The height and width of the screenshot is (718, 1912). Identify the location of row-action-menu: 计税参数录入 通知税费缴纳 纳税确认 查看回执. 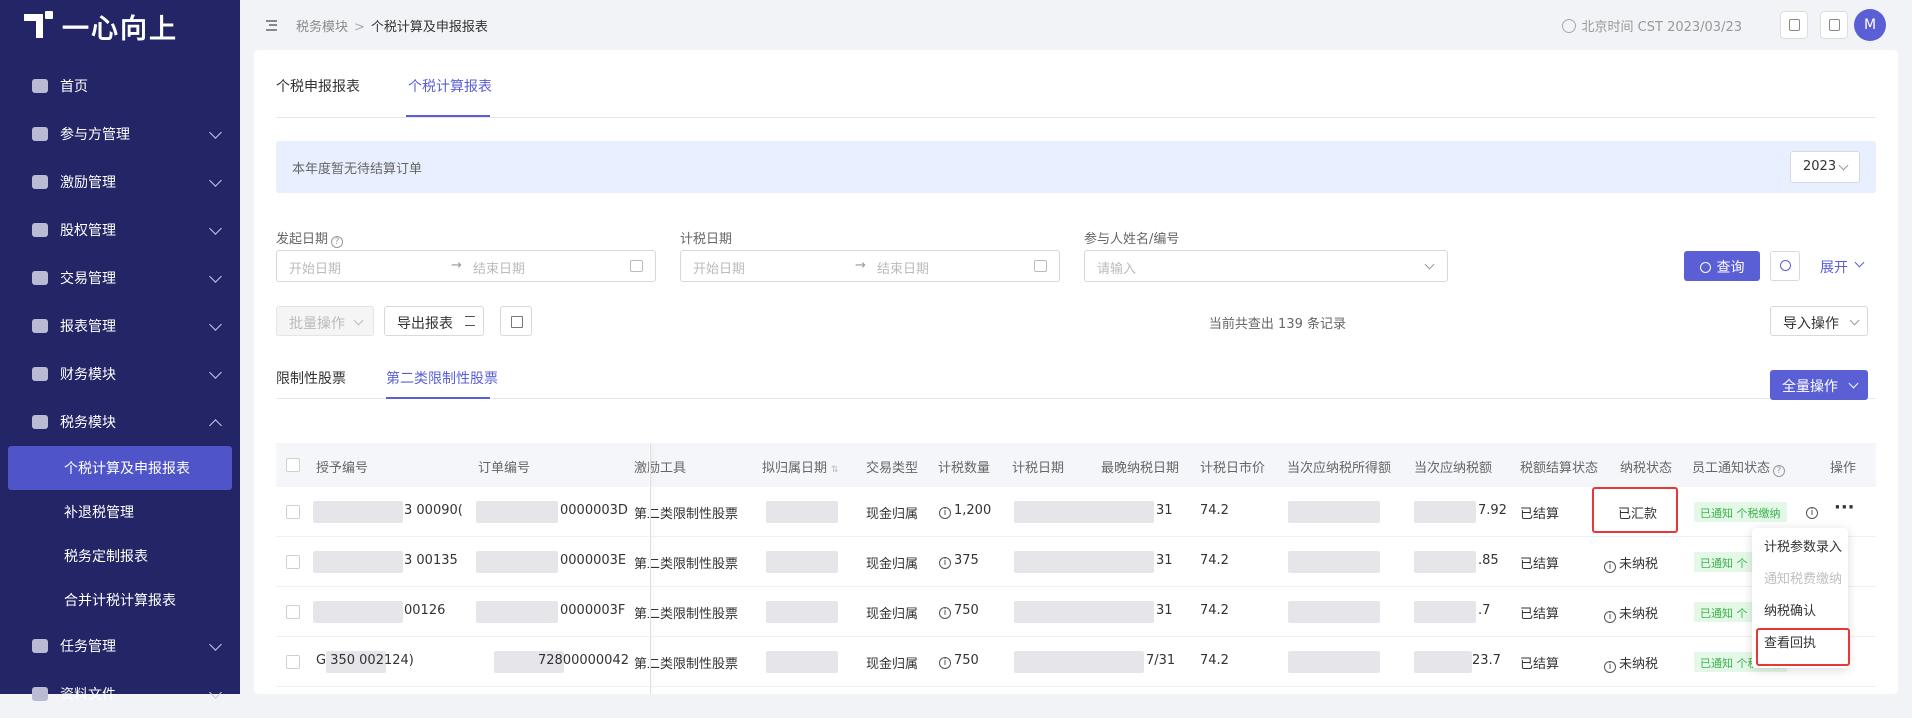
(1801, 598).